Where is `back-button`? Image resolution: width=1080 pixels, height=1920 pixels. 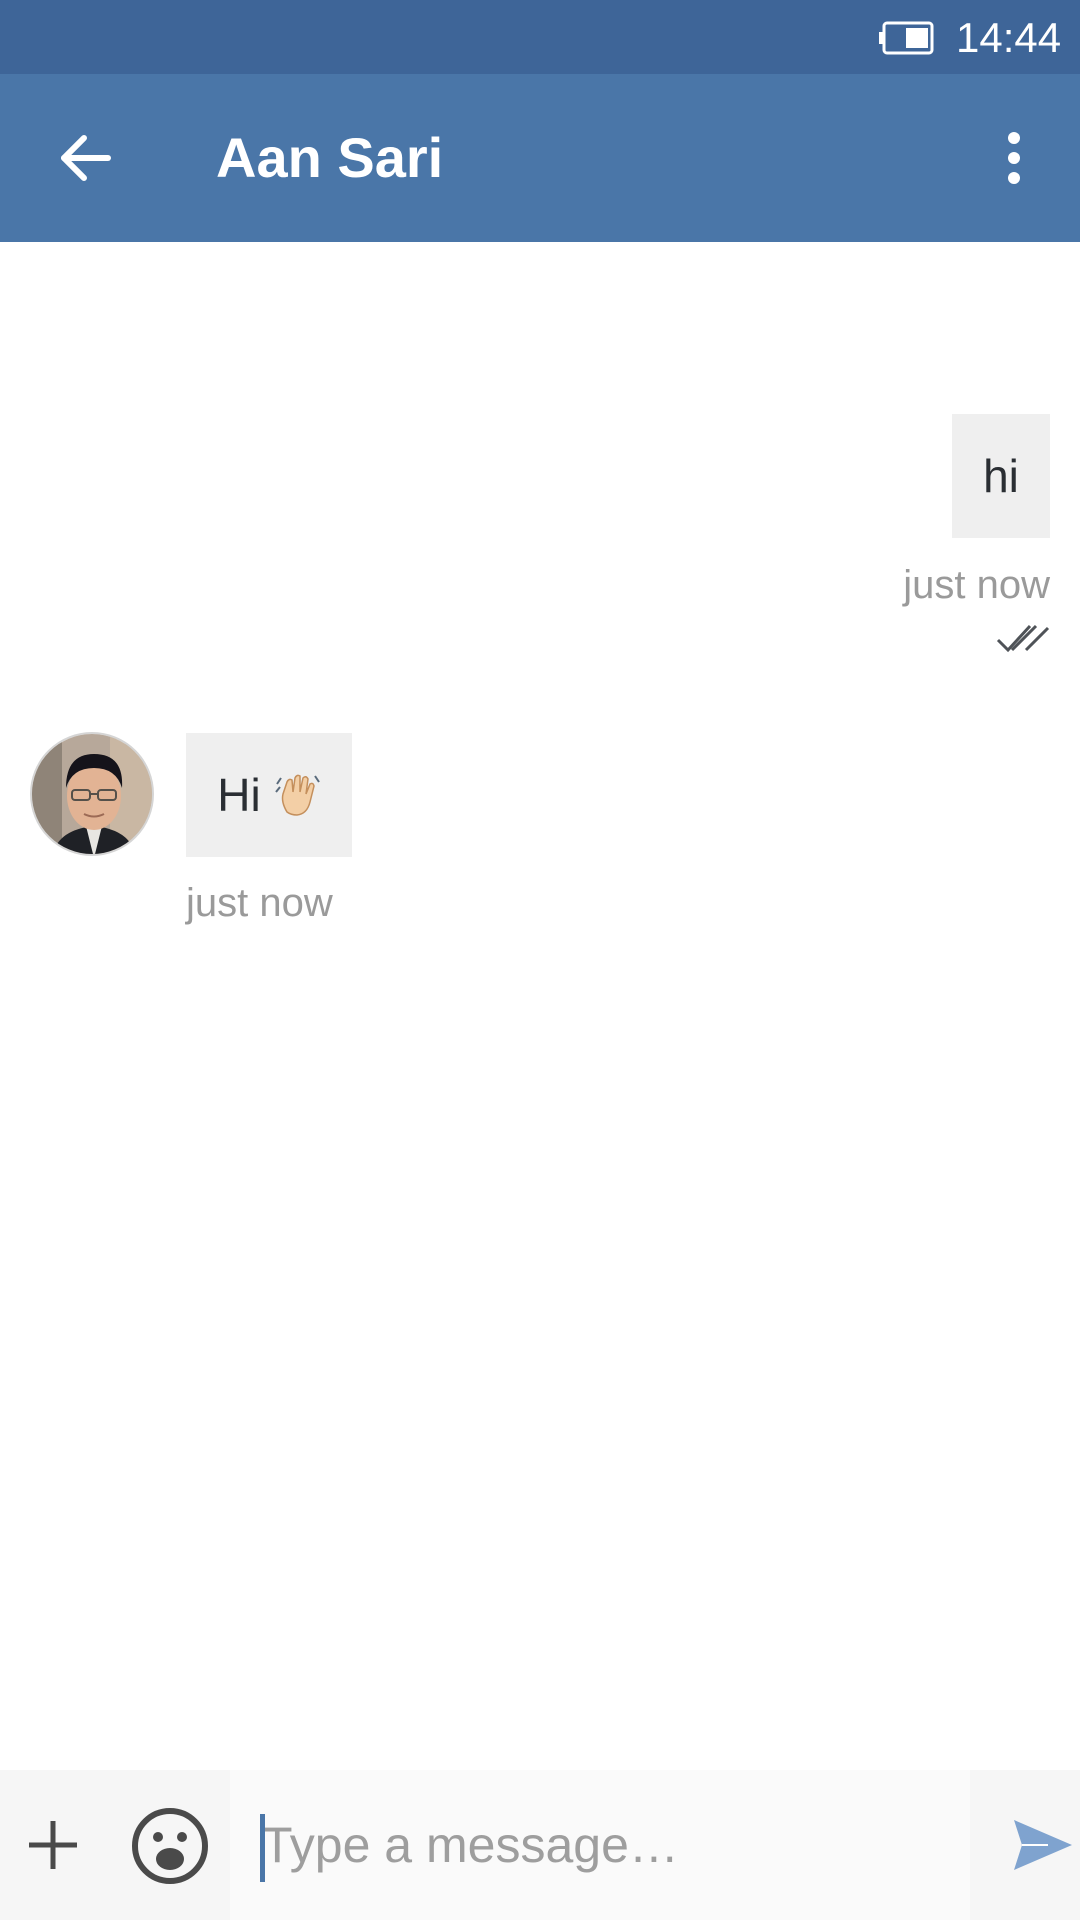
back-button is located at coordinates (86, 158).